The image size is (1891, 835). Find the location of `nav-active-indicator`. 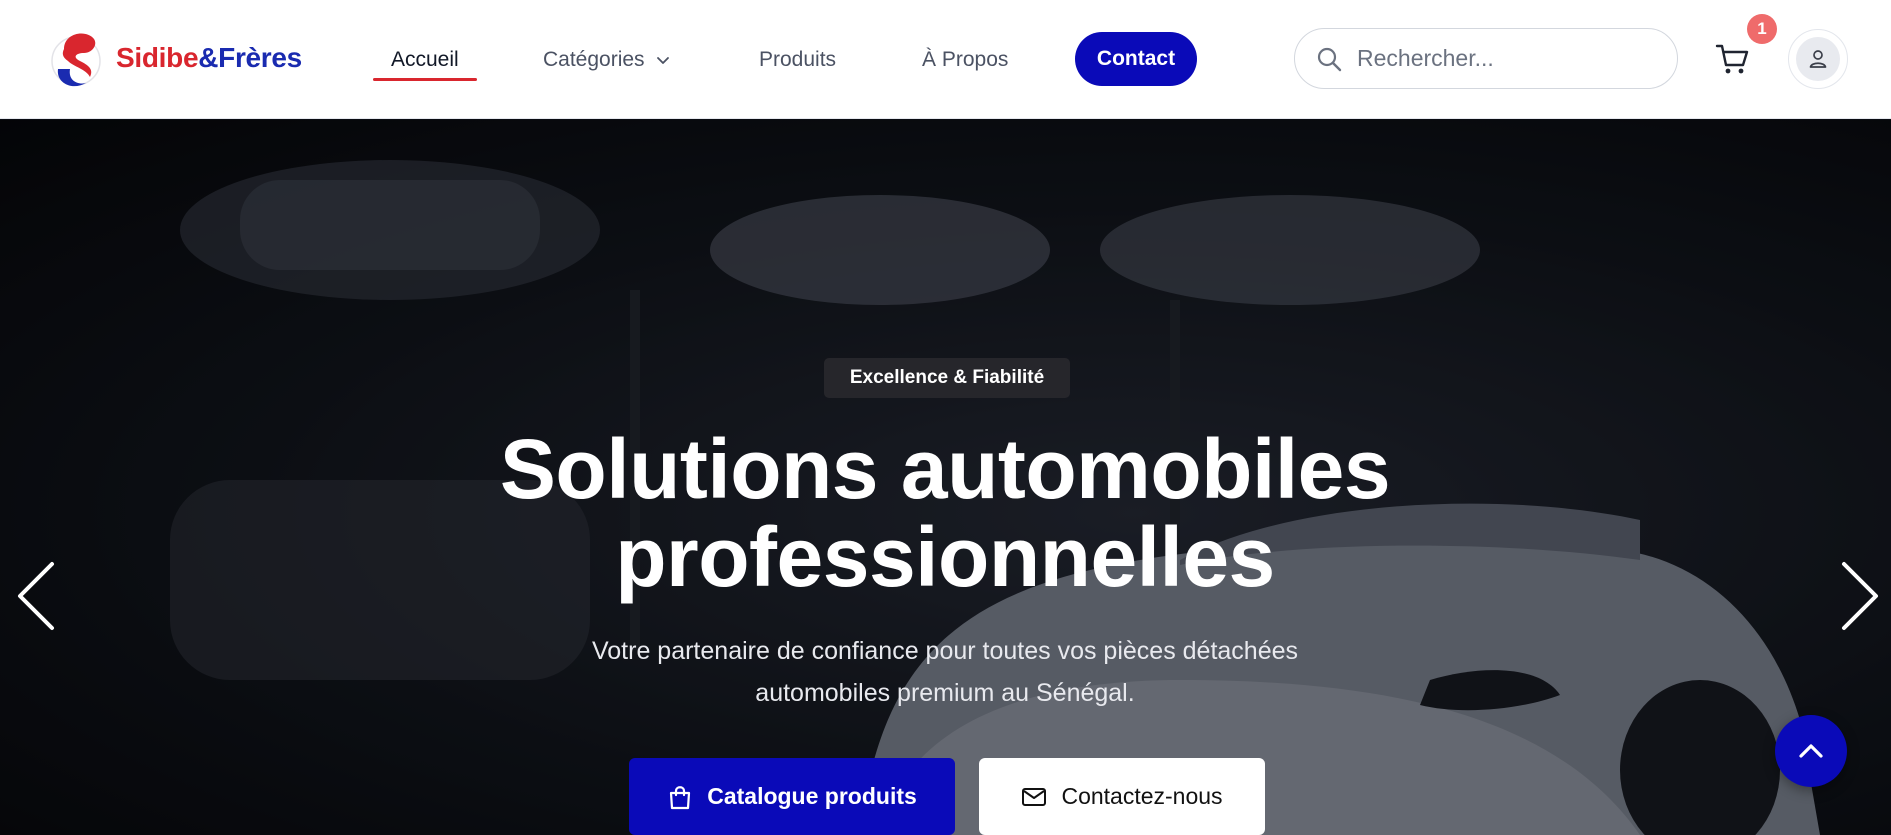

nav-active-indicator is located at coordinates (425, 79).